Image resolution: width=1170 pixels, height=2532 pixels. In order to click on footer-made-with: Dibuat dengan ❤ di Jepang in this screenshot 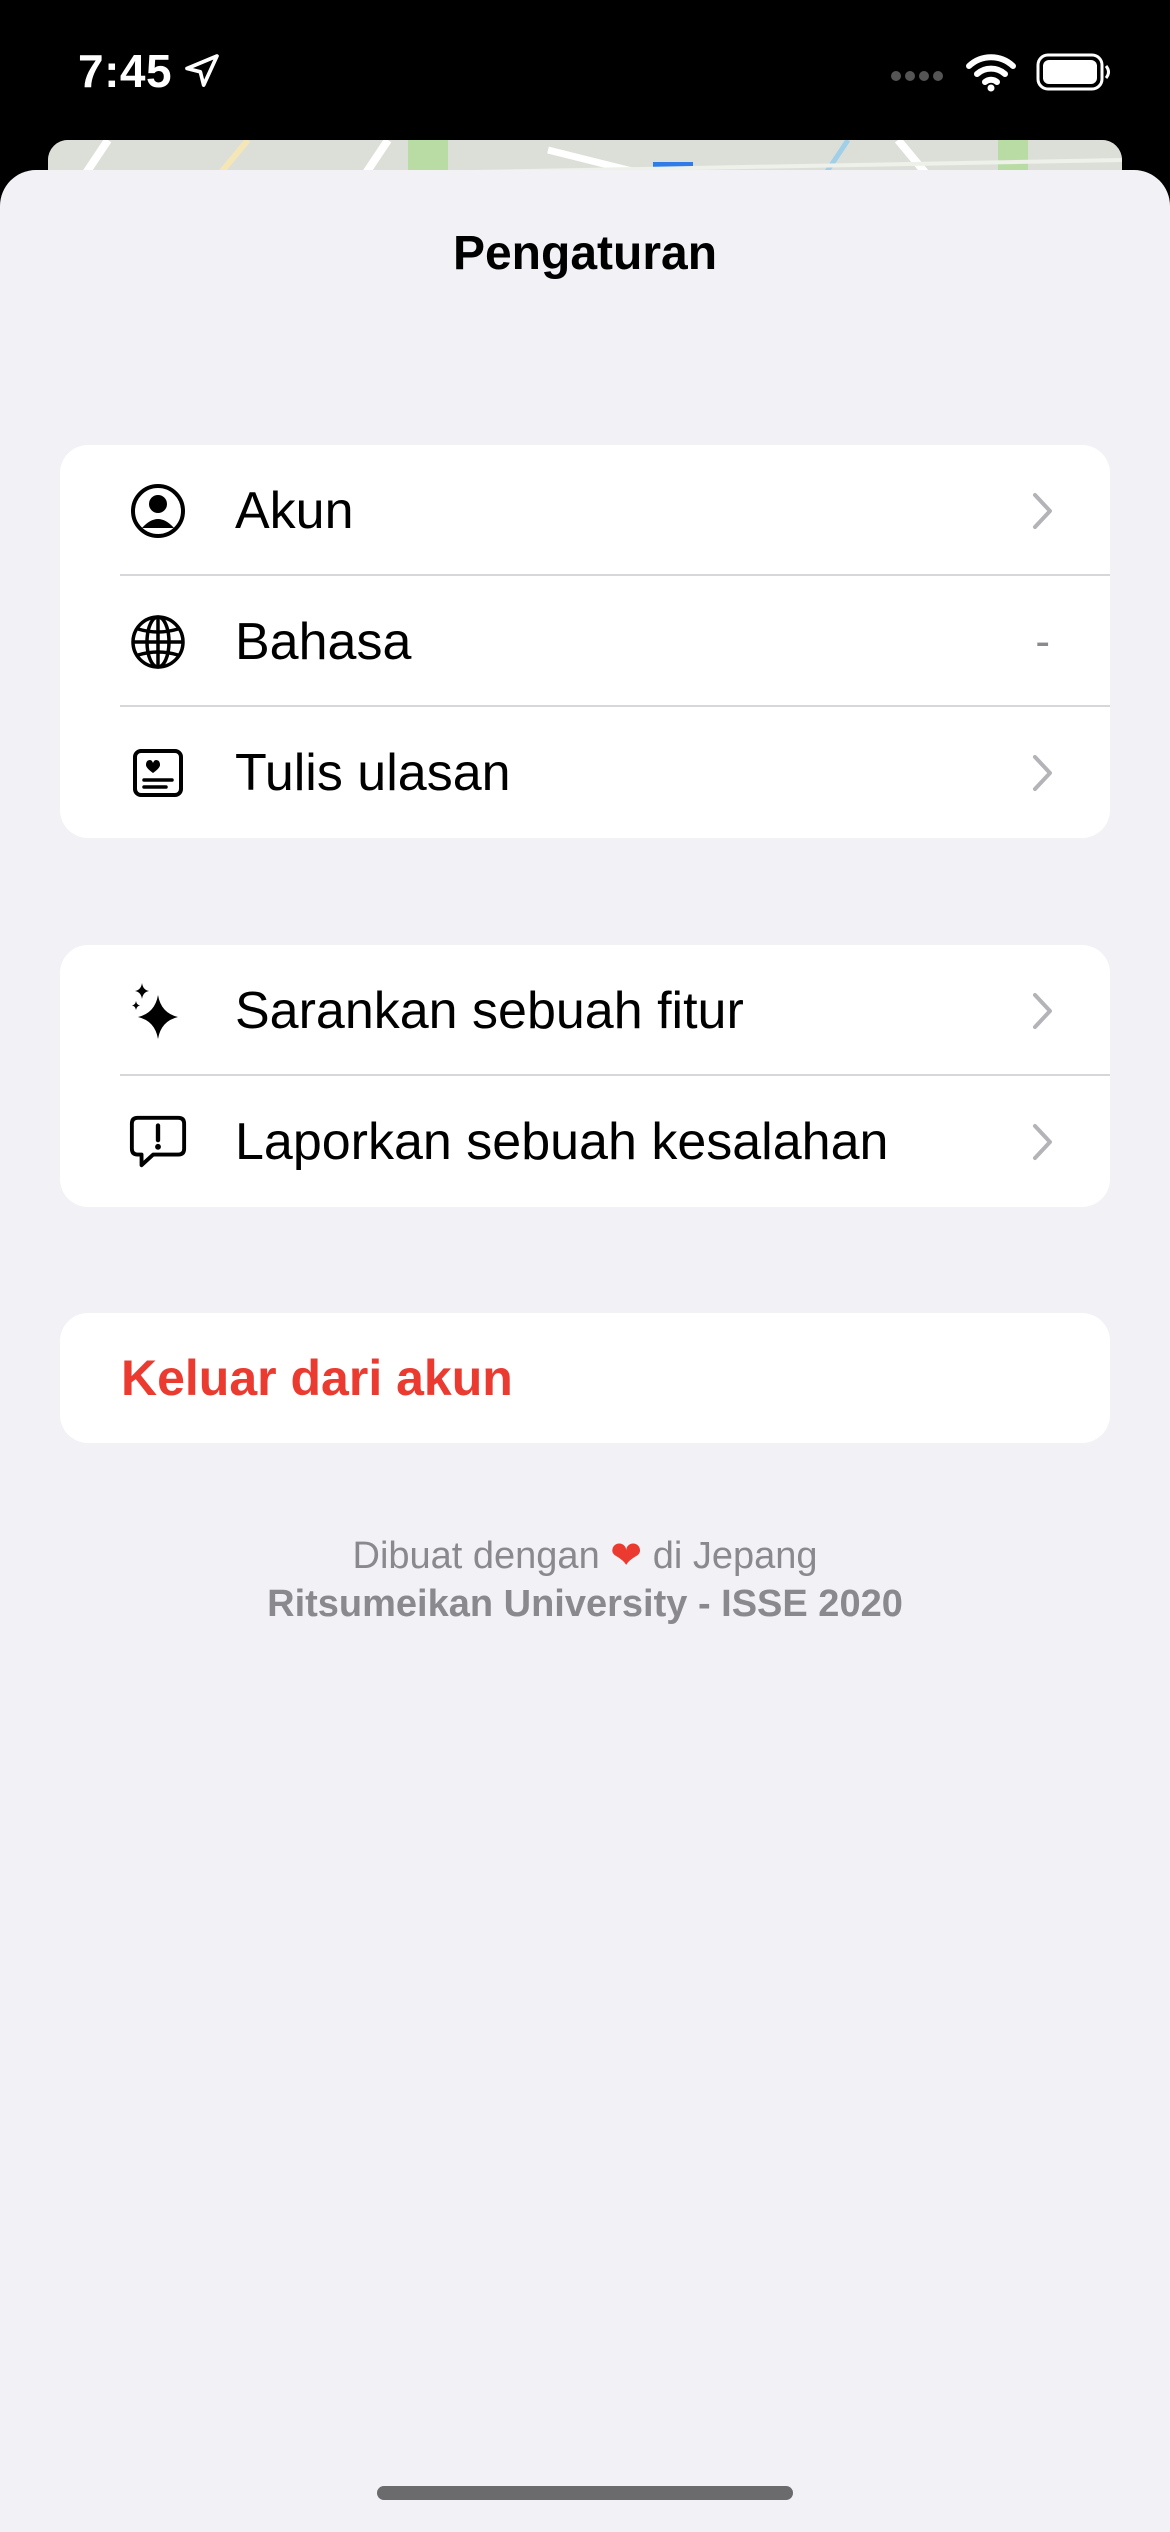, I will do `click(585, 1556)`.